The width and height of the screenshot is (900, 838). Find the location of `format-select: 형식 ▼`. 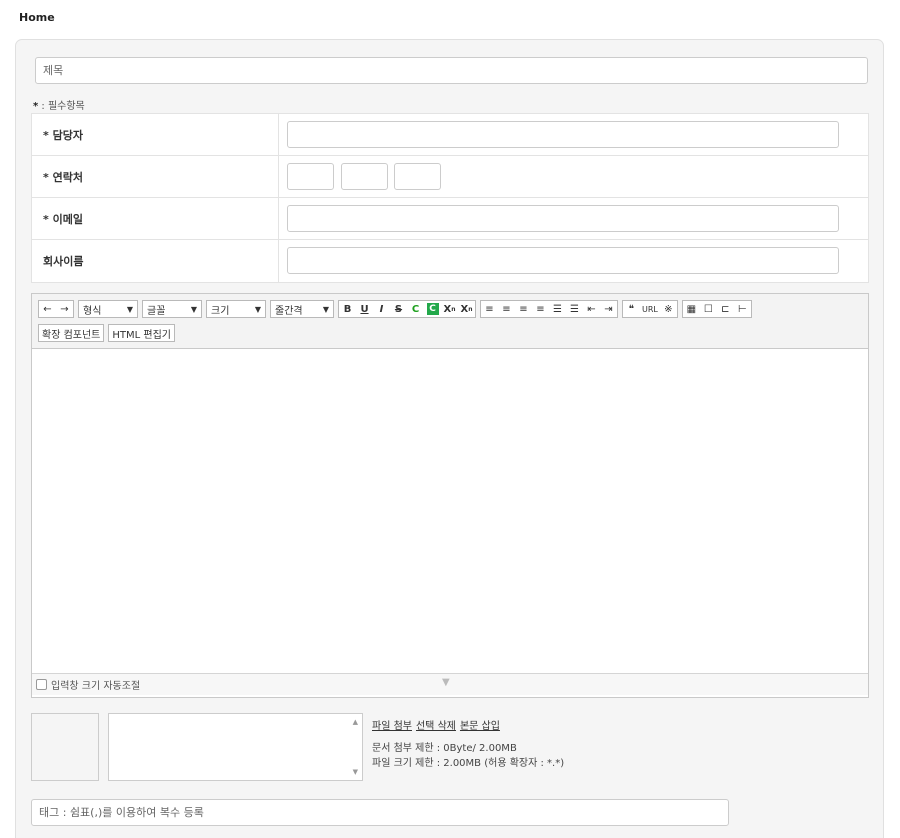

format-select: 형식 ▼ is located at coordinates (108, 309).